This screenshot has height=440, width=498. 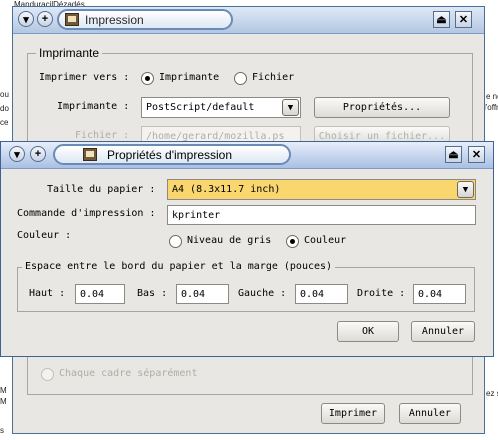 What do you see at coordinates (44, 235) in the screenshot?
I see `color-label: Couleur :` at bounding box center [44, 235].